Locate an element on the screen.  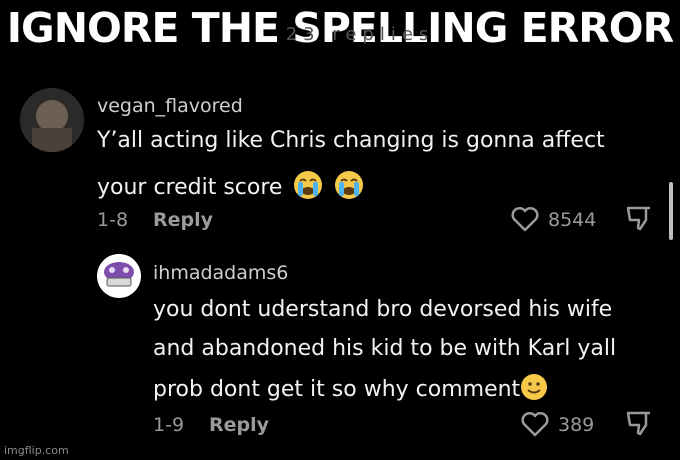
like-count: 389 is located at coordinates (576, 425).